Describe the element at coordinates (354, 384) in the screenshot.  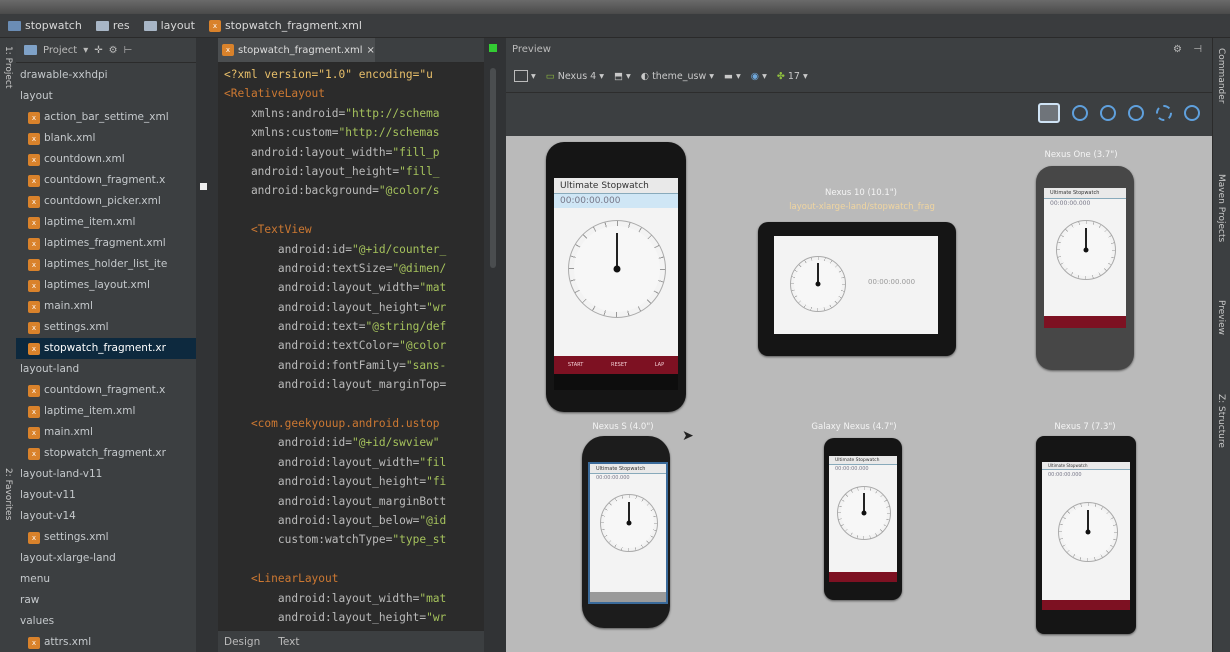
I see `code-line: android:layout_marginTop=` at that location.